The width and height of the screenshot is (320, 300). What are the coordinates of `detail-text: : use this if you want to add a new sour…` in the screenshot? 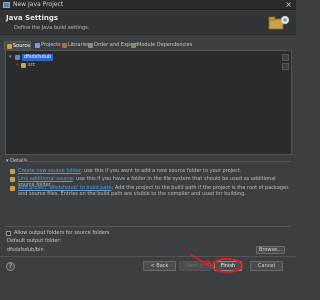 It's located at (161, 171).